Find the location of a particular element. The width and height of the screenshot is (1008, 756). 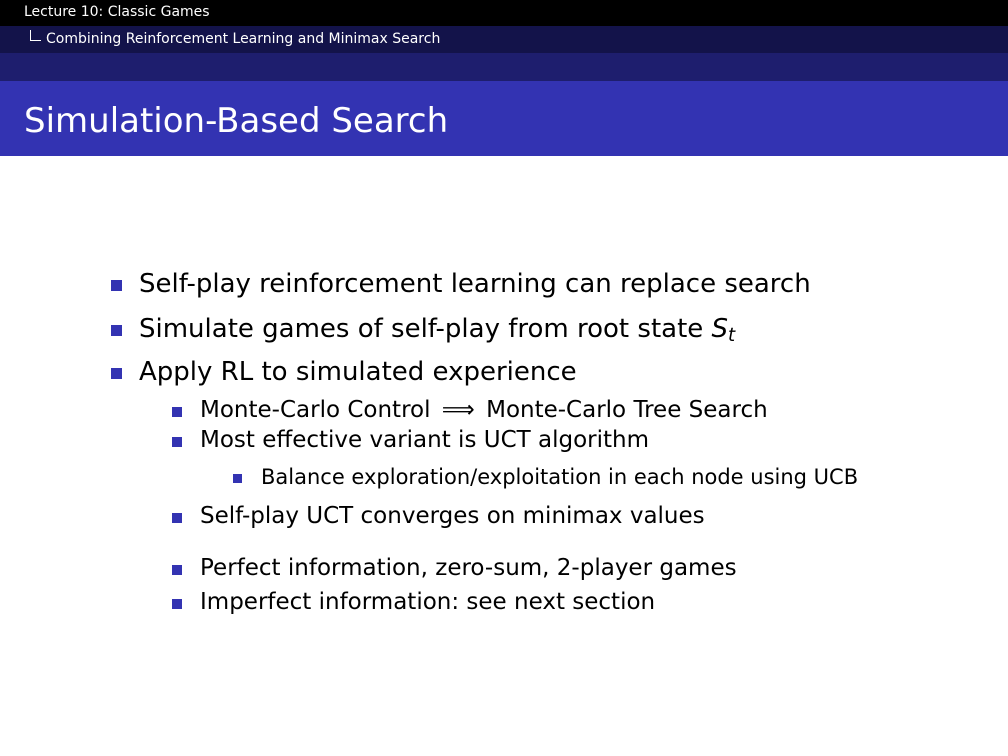

lecture-header-bar: Lecture 10: Classic Games is located at coordinates (504, 13).